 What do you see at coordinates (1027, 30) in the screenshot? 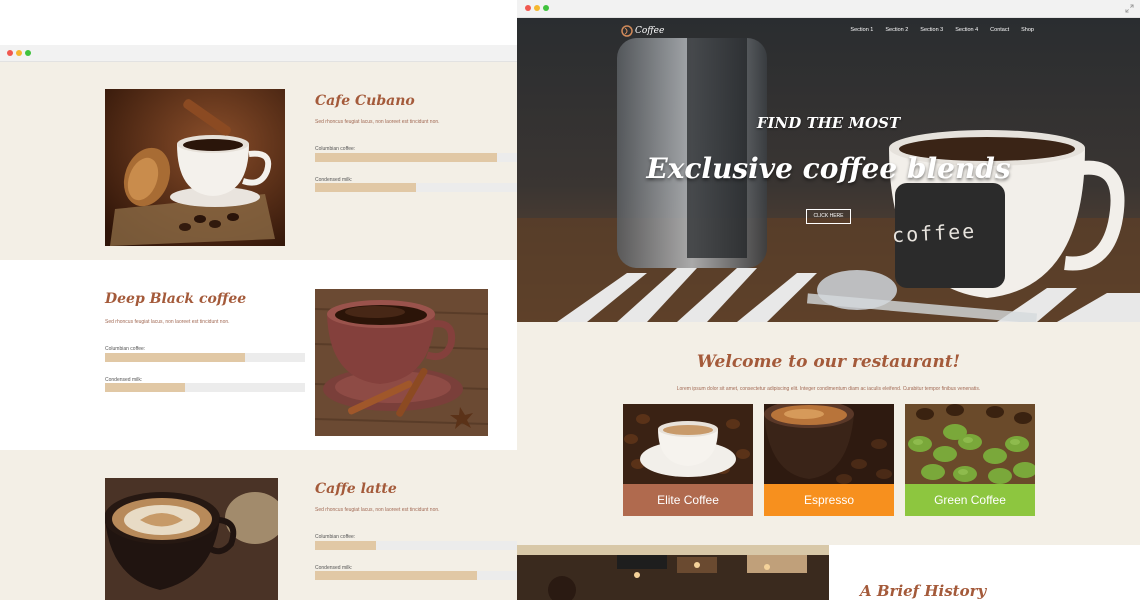
I see `nav-shop: Shop` at bounding box center [1027, 30].